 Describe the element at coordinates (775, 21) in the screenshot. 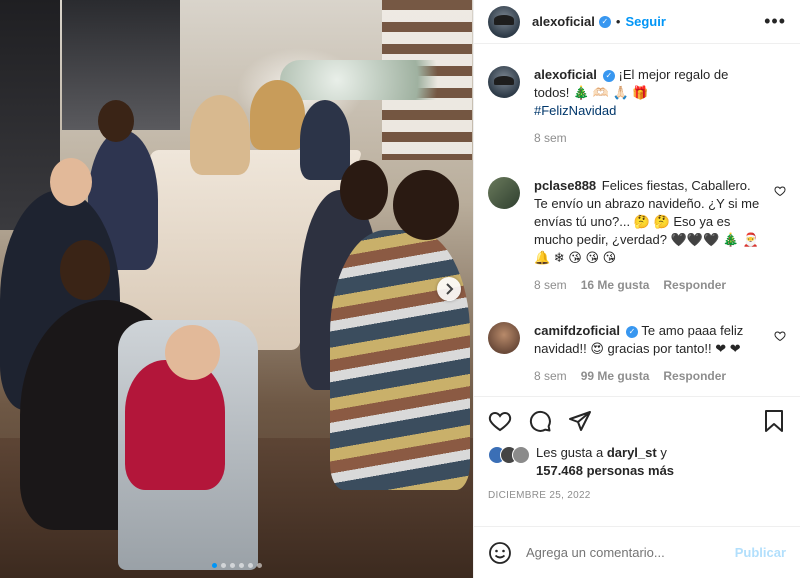

I see `more-options-icon: •••` at that location.